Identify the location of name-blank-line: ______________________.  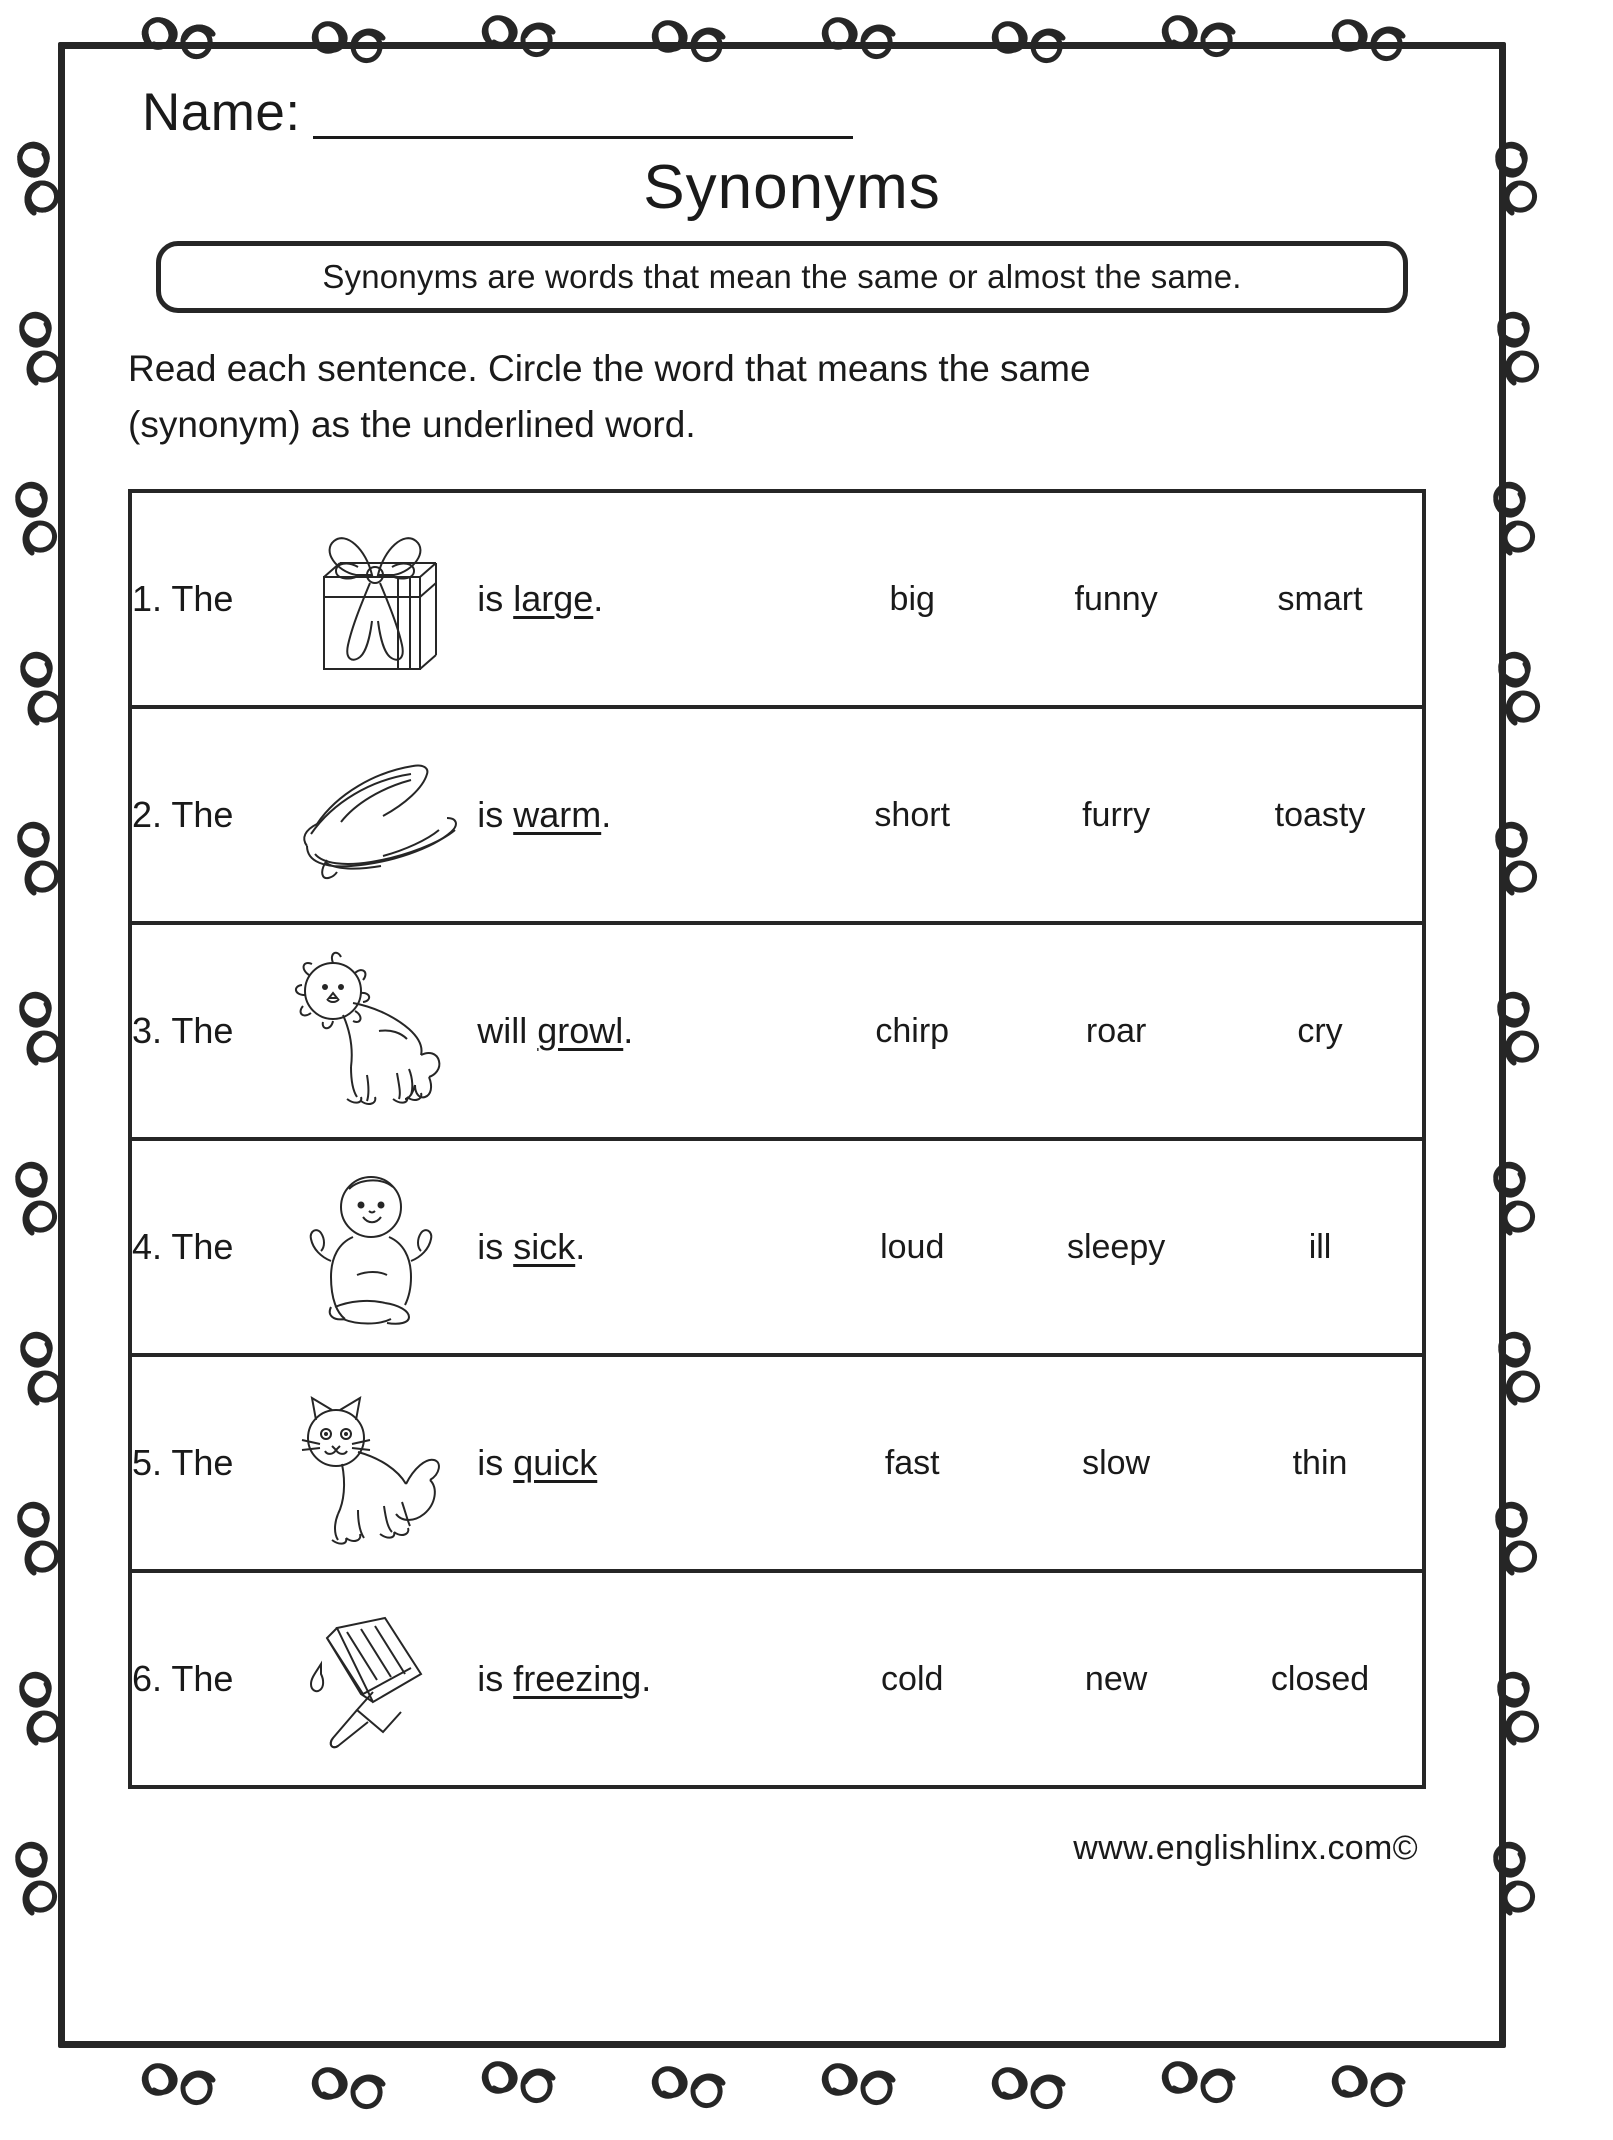
(583, 114).